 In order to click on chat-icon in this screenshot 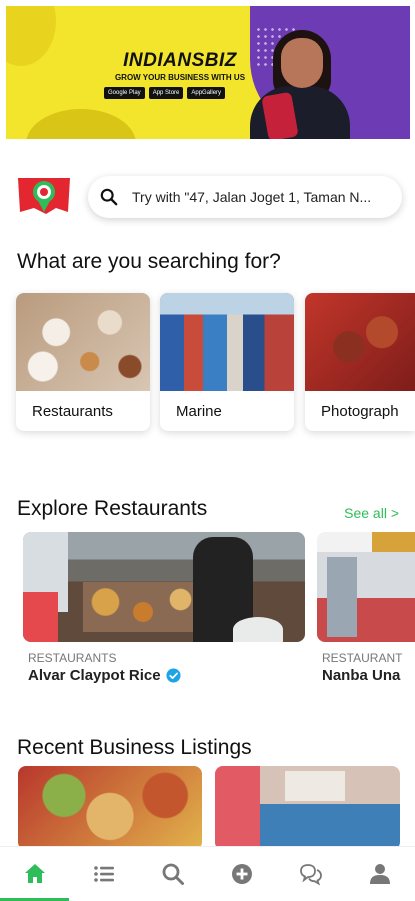, I will do `click(311, 875)`.